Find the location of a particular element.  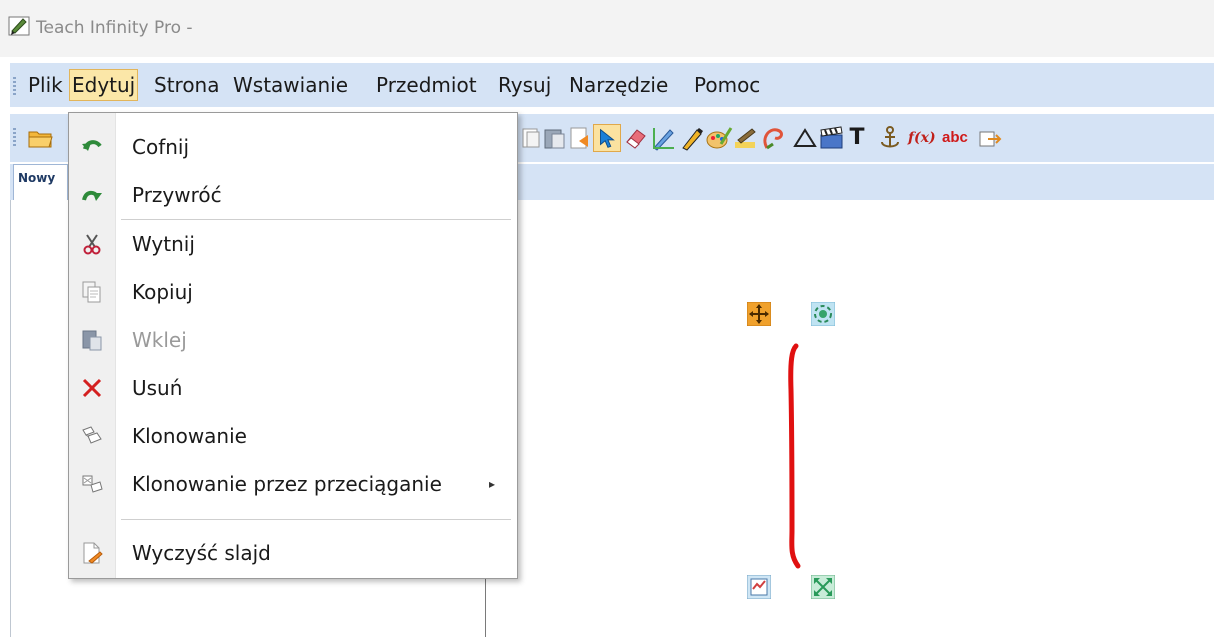

tab-new: Nowy is located at coordinates (40, 182).